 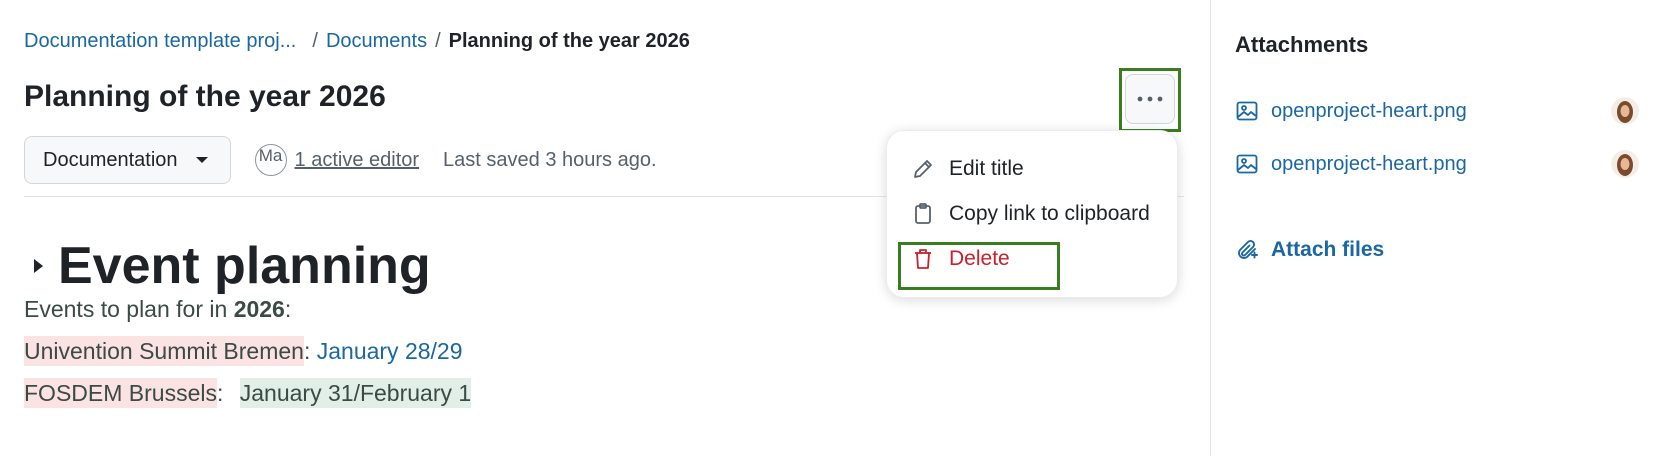 I want to click on collapse-triangle-icon, so click(x=38, y=266).